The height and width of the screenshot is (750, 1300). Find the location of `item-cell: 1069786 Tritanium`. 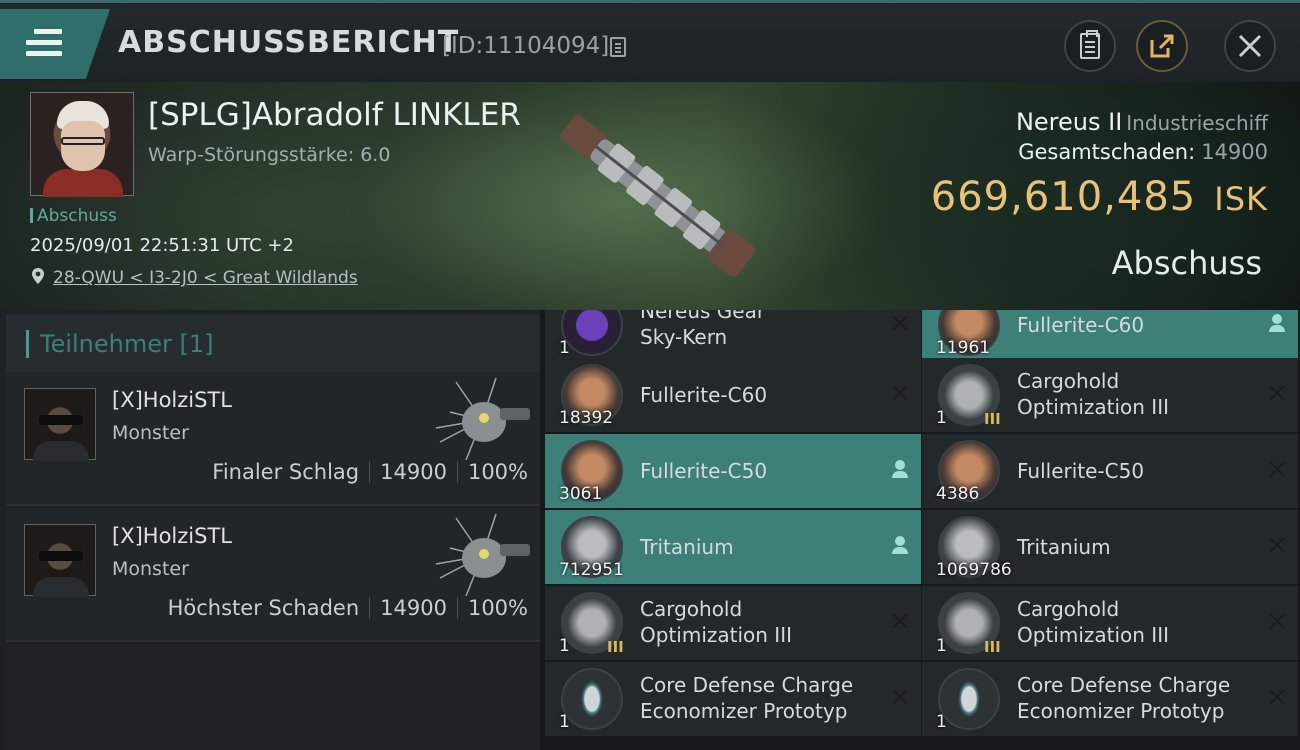

item-cell: 1069786 Tritanium is located at coordinates (1110, 547).